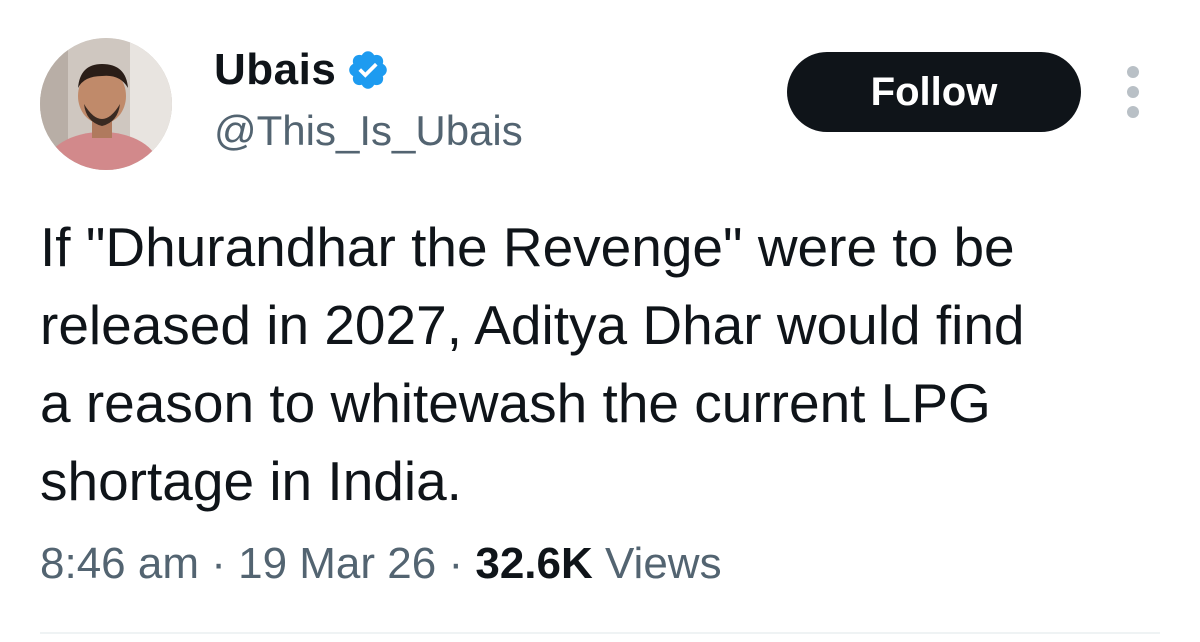 This screenshot has width=1200, height=642. I want to click on views-label: Views, so click(663, 563).